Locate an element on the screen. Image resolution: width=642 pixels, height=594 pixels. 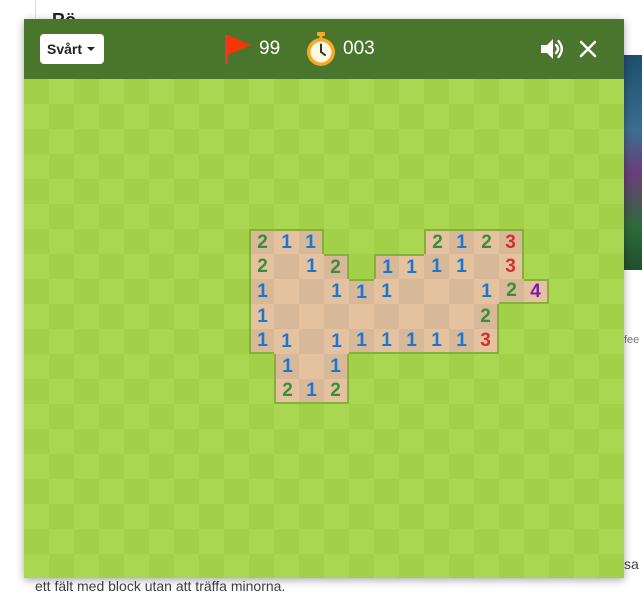
flags-remaining-count: 99 is located at coordinates (270, 48).